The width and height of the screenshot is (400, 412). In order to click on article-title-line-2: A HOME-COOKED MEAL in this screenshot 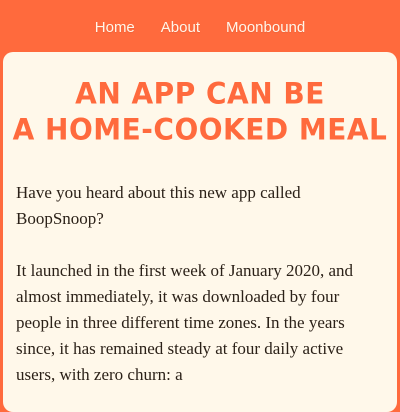, I will do `click(200, 129)`.